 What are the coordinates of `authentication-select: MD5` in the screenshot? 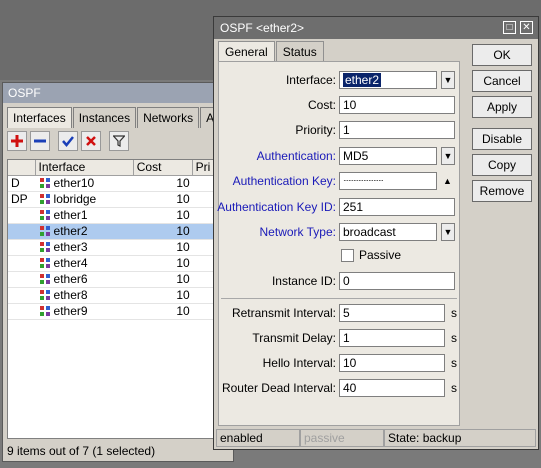 It's located at (388, 156).